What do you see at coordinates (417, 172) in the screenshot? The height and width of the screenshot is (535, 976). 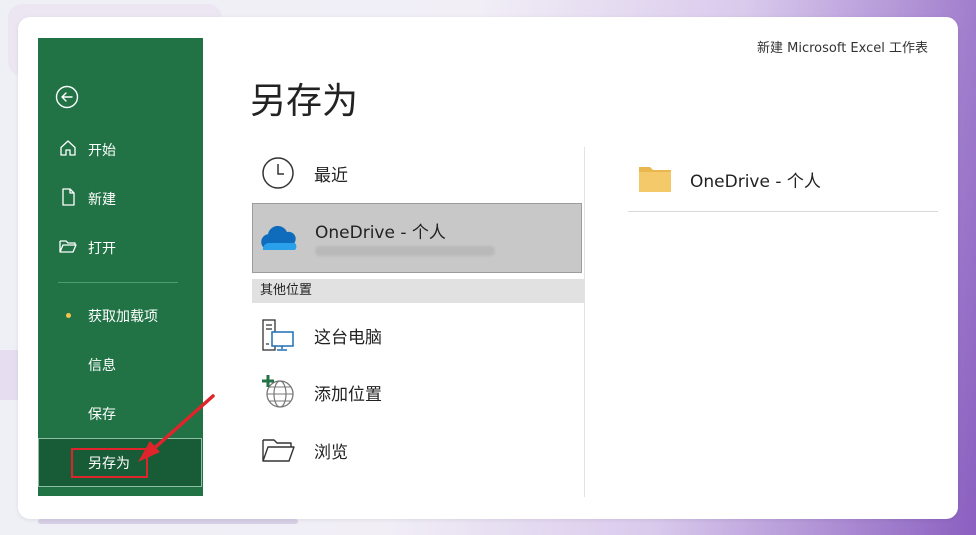 I see `location-recent: 最近` at bounding box center [417, 172].